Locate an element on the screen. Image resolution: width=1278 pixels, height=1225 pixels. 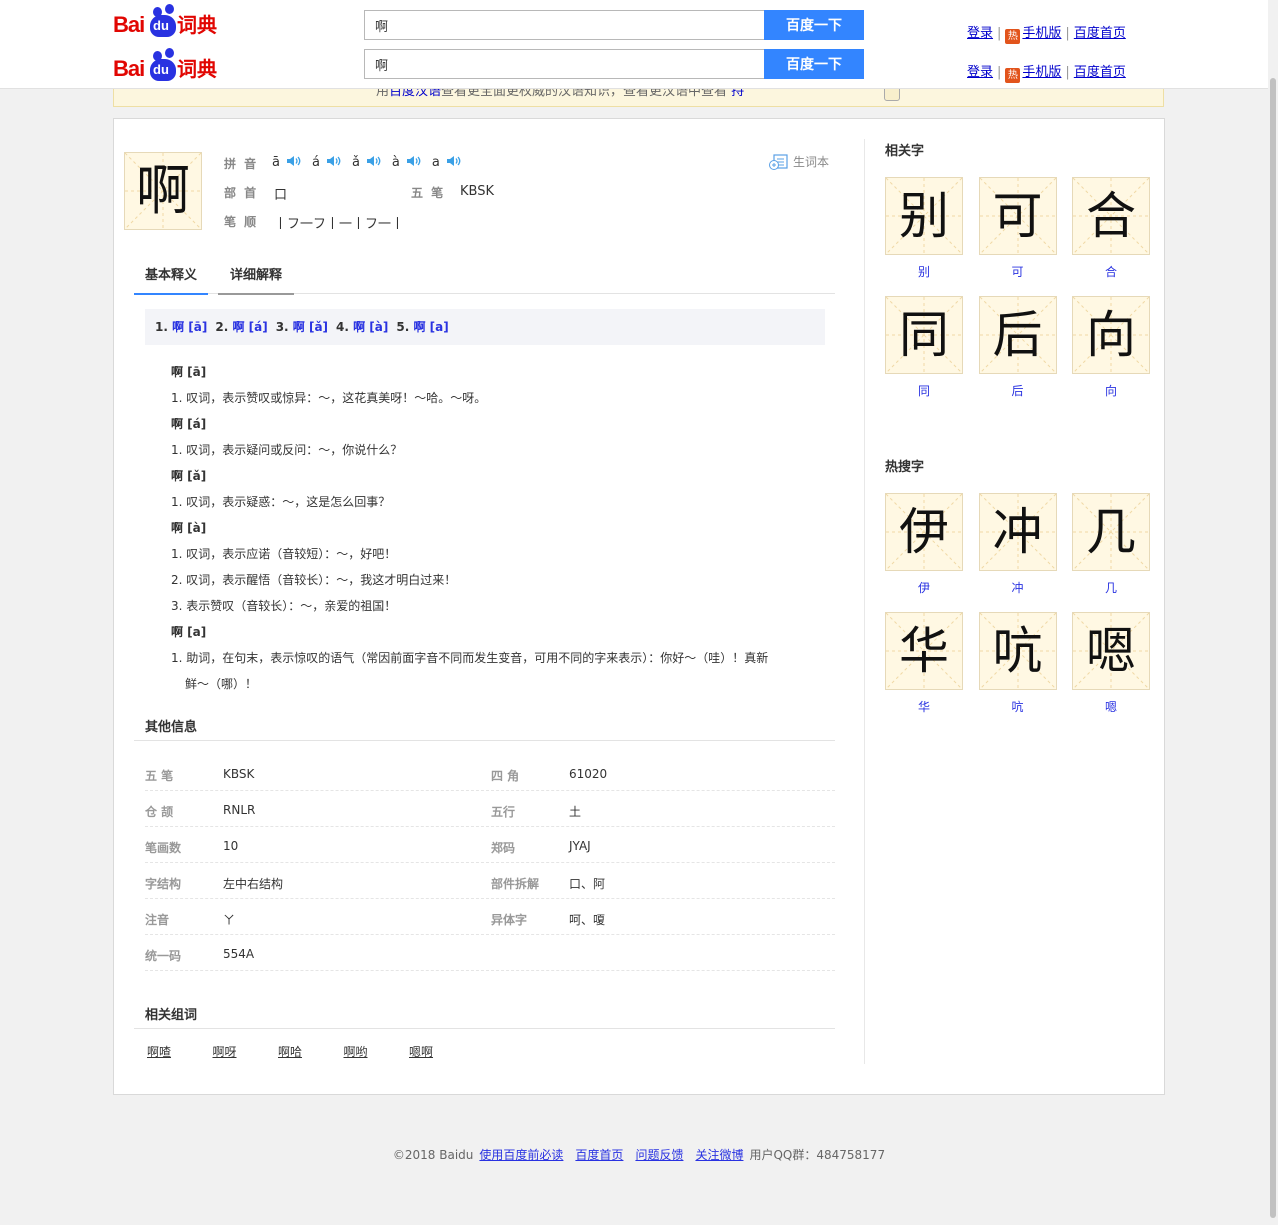
hot-char-glyph: 吭 is located at coordinates (1017, 651).